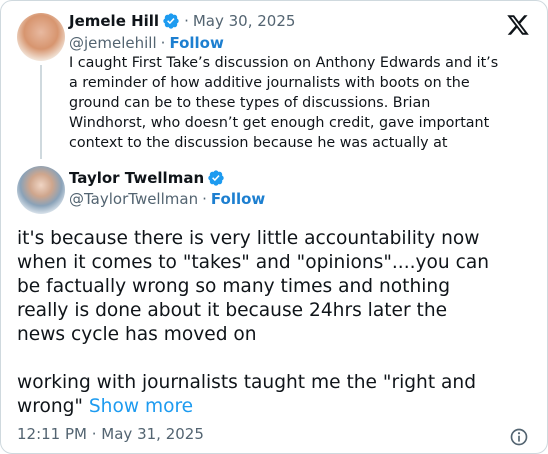  Describe the element at coordinates (141, 406) in the screenshot. I see `show-more-link: Show more` at that location.